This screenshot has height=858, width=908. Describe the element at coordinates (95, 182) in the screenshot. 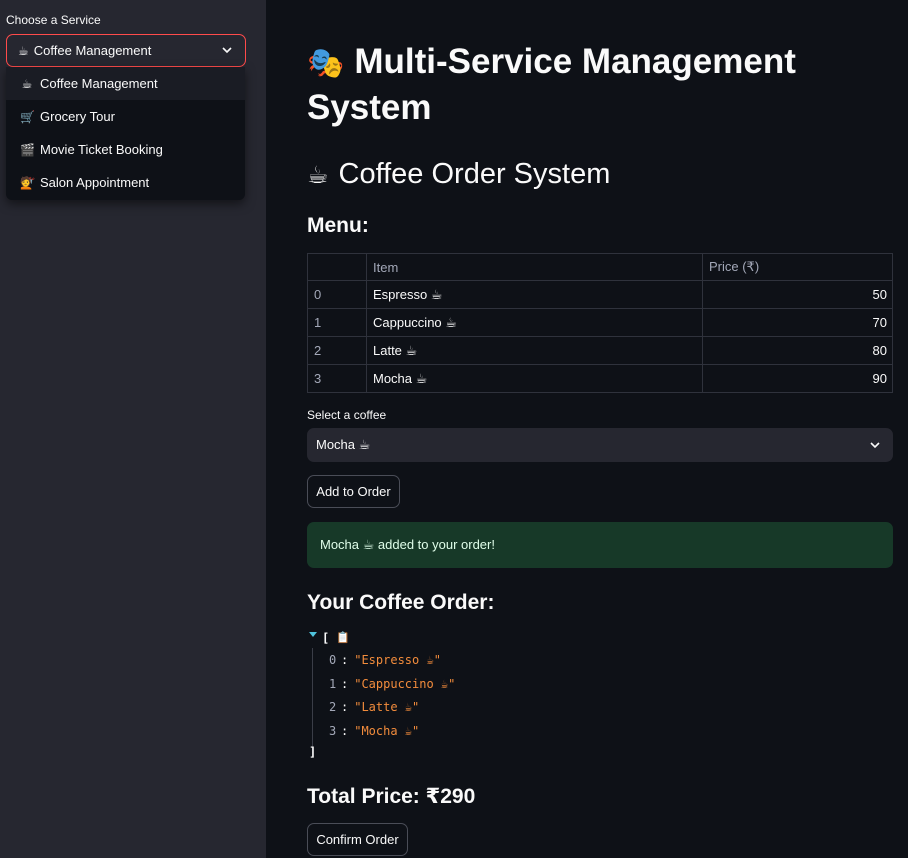

I see `service-option-label: Salon Appointment` at that location.